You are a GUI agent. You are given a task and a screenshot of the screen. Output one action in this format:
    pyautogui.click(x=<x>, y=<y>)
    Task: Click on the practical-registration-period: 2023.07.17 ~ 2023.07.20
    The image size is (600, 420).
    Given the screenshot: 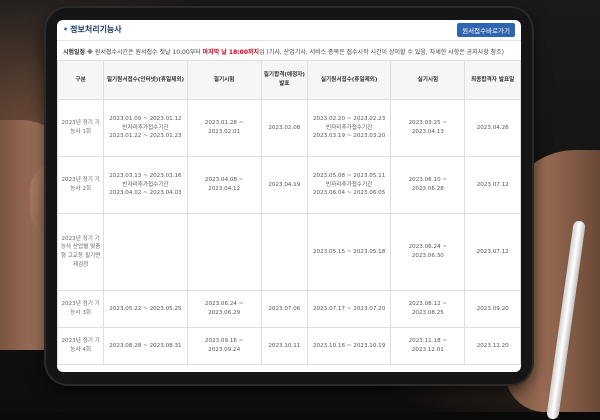 What is the action you would take?
    pyautogui.click(x=349, y=308)
    